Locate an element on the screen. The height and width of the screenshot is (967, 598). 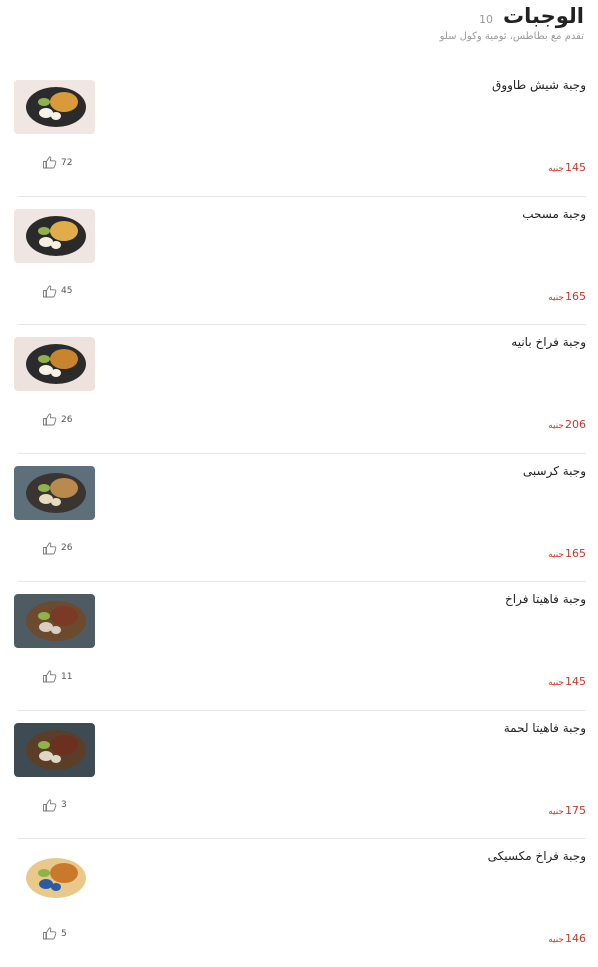
section-header: الوجبات 10 تقدم مع بطاطس، ثومية وكول سلو is located at coordinates (299, 29).